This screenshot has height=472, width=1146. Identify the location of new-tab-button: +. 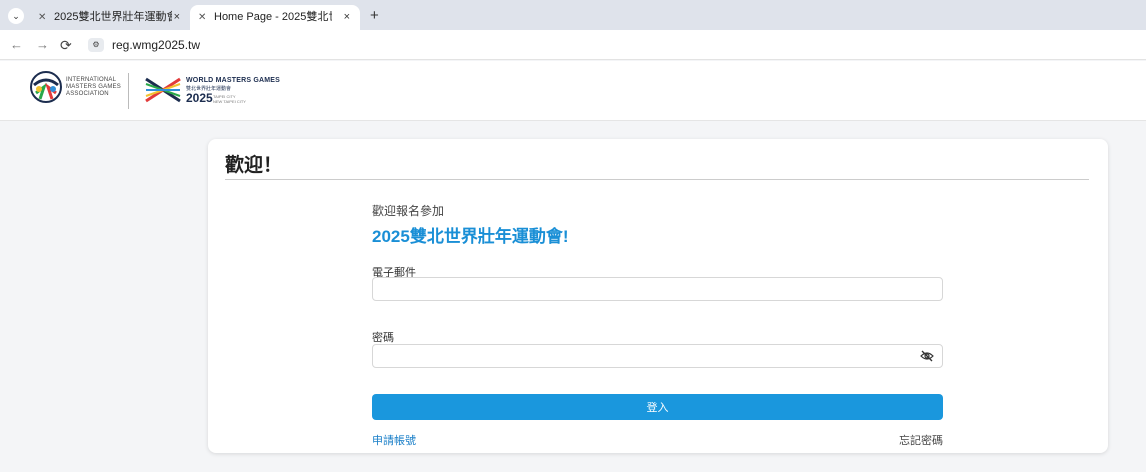
(374, 16).